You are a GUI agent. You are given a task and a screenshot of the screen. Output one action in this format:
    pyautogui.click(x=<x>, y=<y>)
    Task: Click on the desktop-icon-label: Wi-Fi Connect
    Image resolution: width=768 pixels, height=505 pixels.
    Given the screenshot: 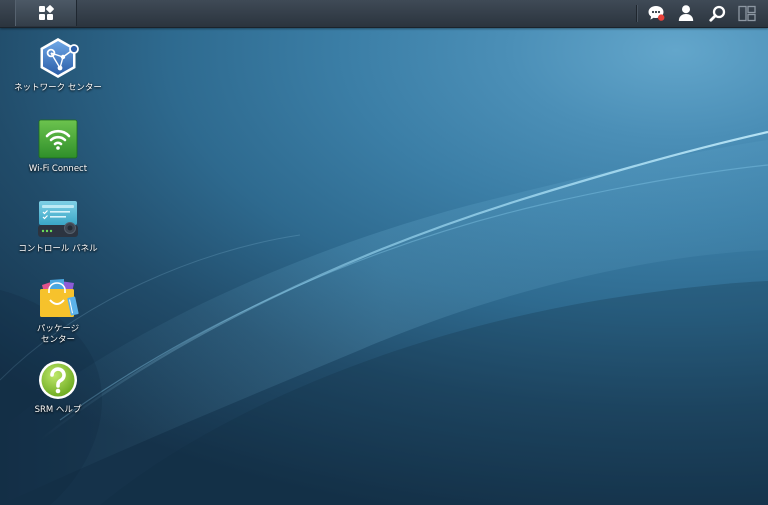 What is the action you would take?
    pyautogui.click(x=58, y=169)
    